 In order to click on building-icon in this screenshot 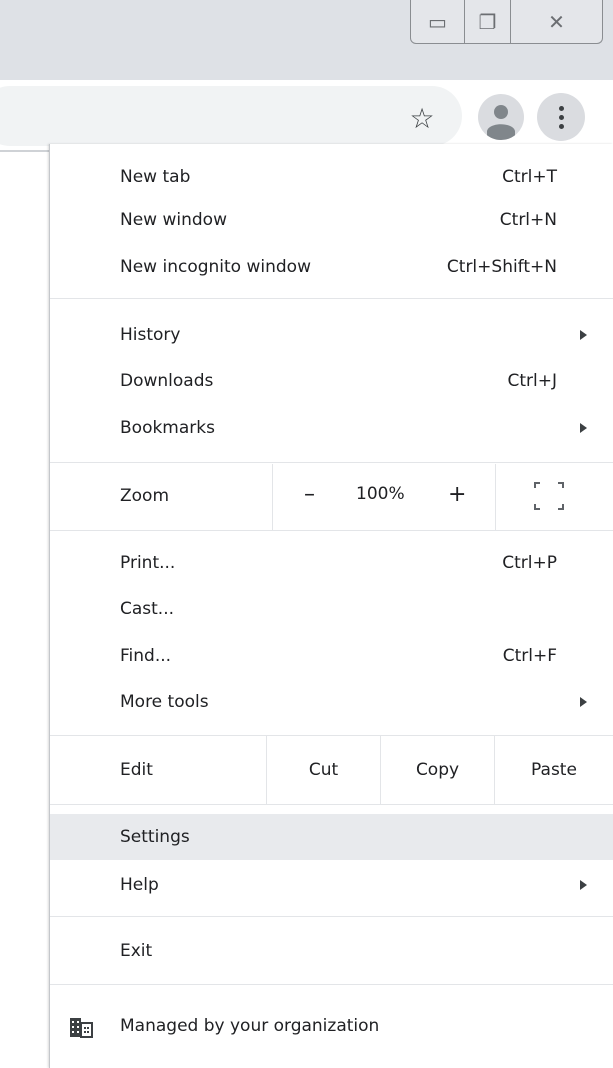, I will do `click(81, 1028)`.